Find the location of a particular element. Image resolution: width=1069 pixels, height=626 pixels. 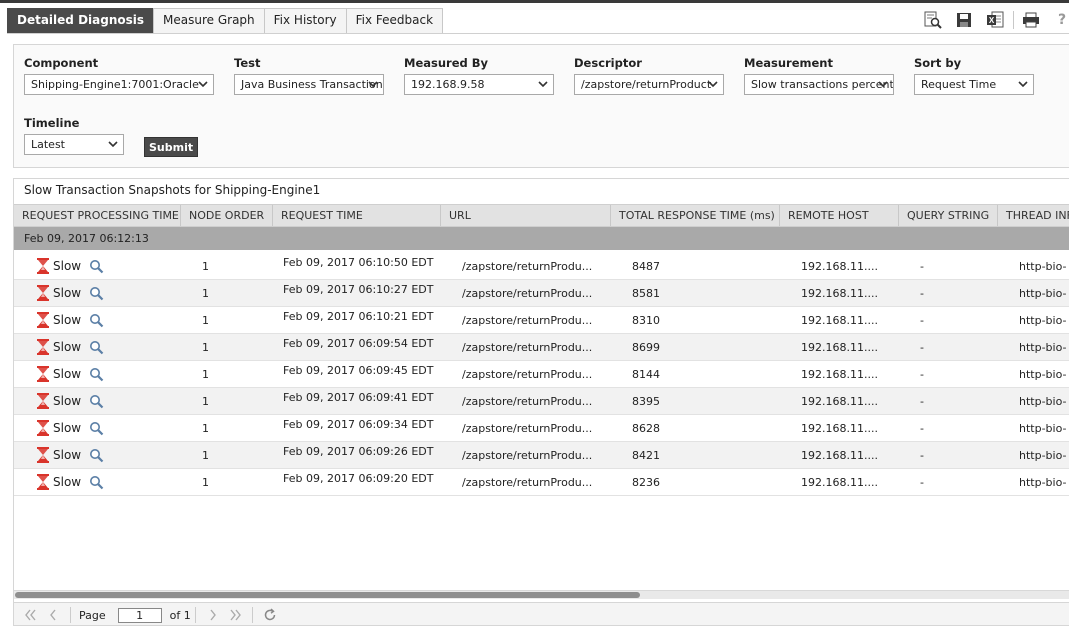

thread-info-cell: http-bio- is located at coordinates (1043, 374).